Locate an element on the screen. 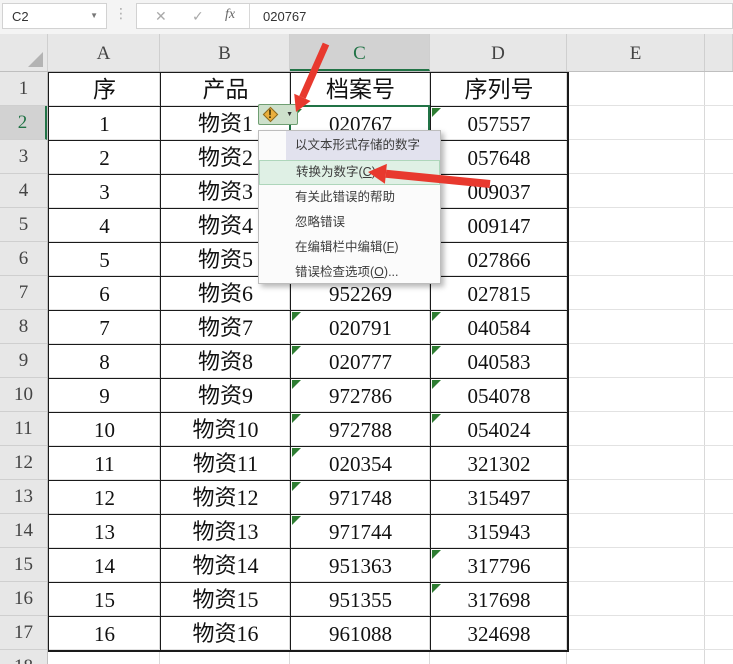  menu-item-edit-in-formula-bar: 在编辑栏中编辑(F) is located at coordinates (349, 247).